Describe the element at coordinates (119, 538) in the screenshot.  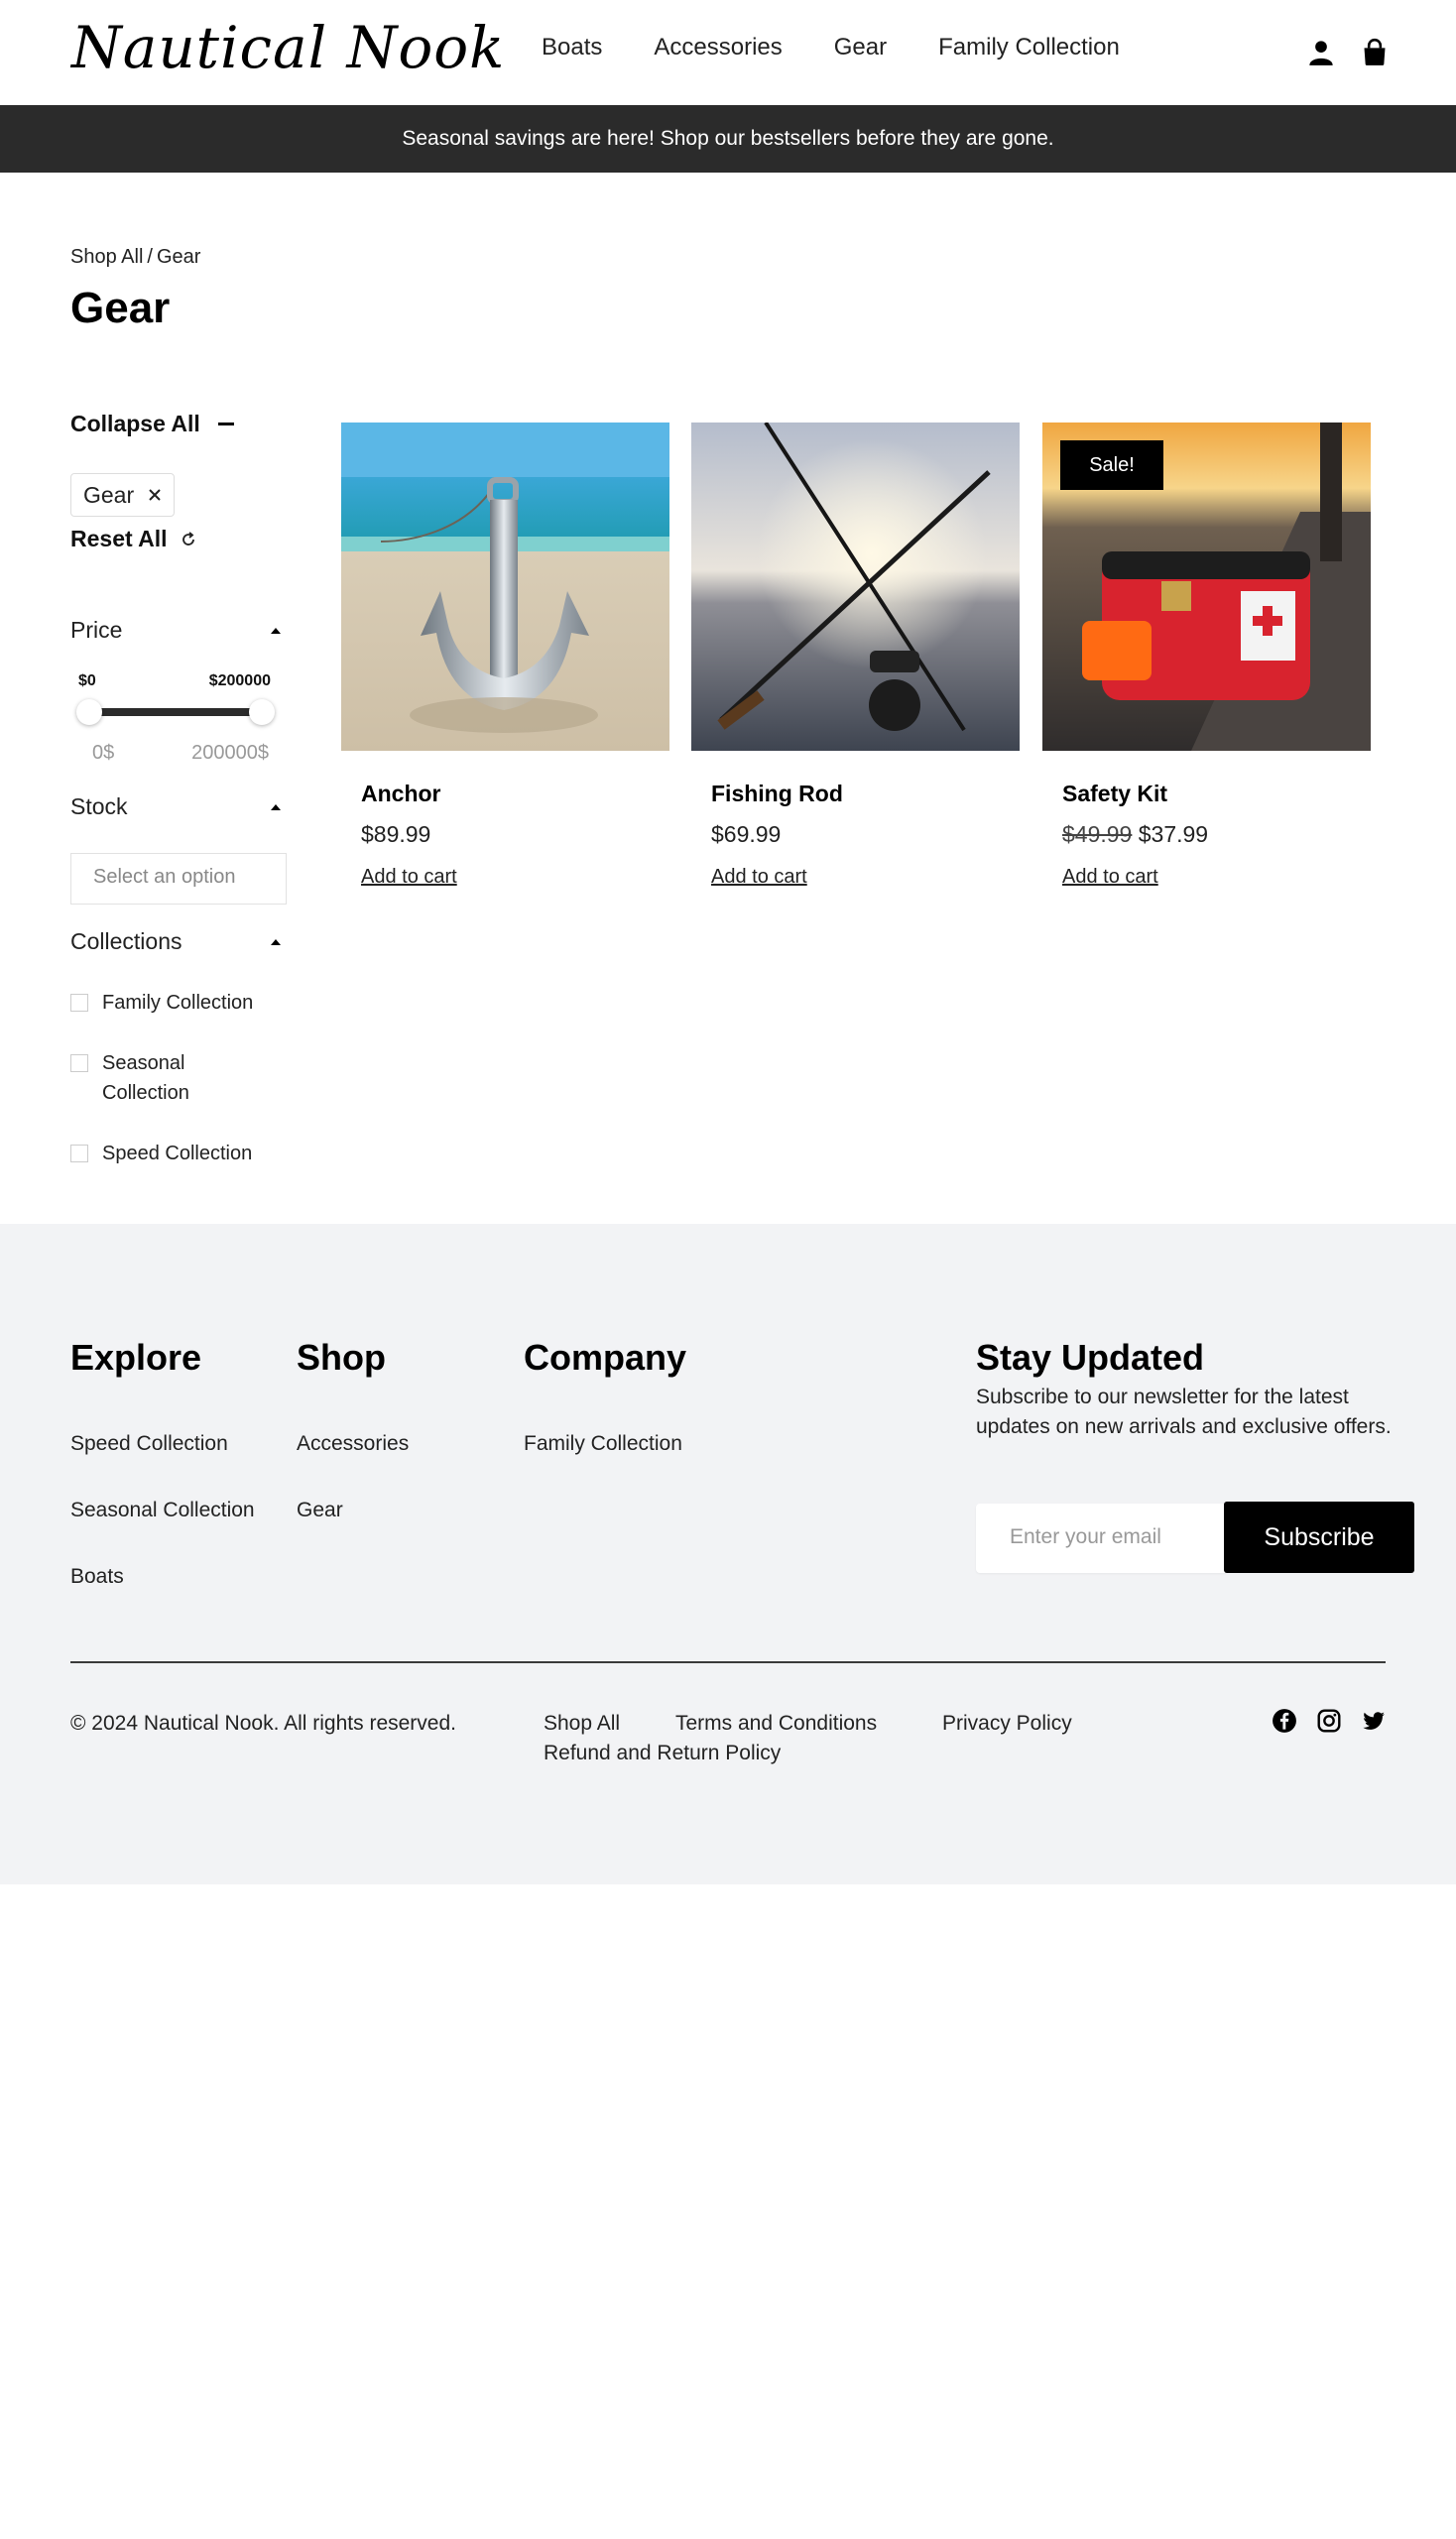
I see `reset-all-label: Reset All` at that location.